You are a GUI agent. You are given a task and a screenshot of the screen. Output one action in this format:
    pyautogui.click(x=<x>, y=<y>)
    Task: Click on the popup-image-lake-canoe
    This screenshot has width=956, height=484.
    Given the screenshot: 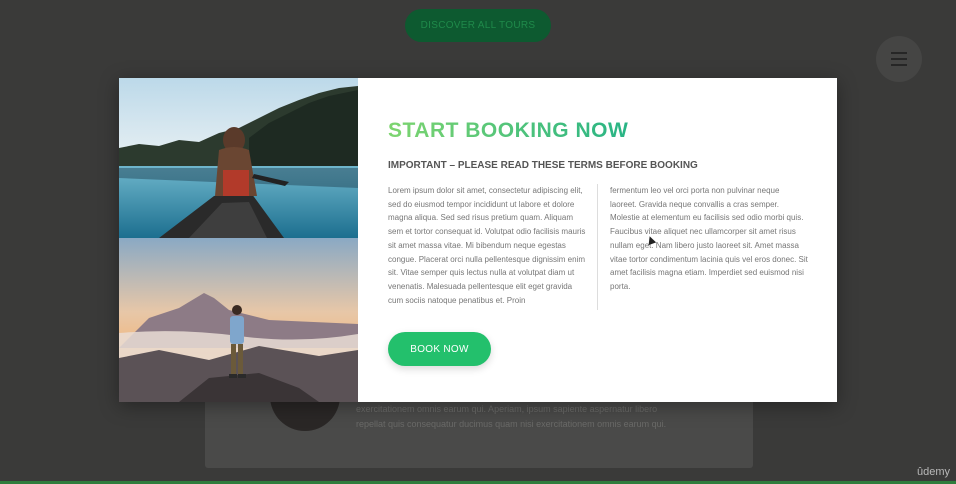 What is the action you would take?
    pyautogui.click(x=238, y=158)
    